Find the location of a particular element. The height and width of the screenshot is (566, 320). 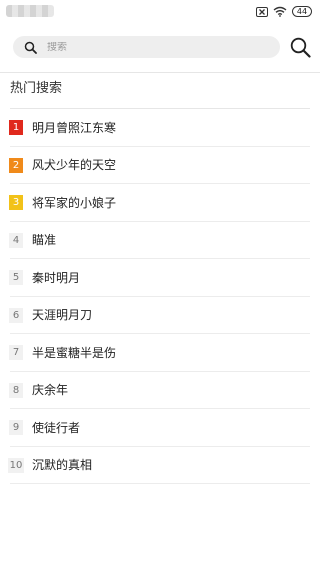

battery-icon: 44 is located at coordinates (302, 11).